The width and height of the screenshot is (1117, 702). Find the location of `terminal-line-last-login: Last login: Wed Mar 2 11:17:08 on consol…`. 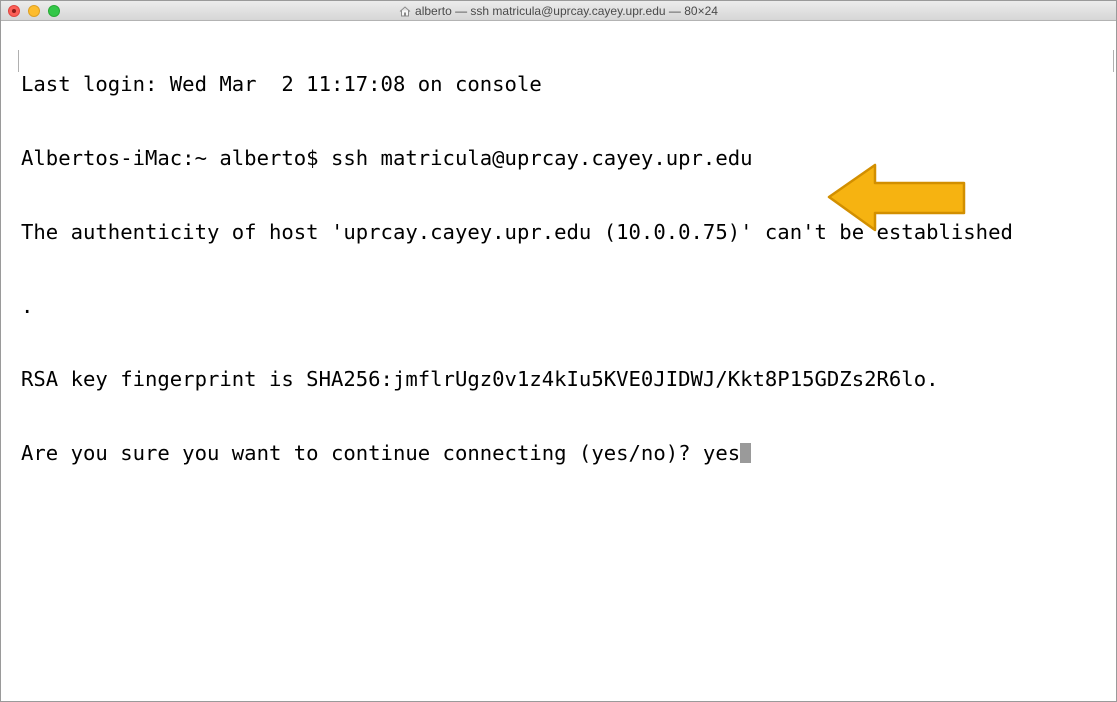

terminal-line-last-login: Last login: Wed Mar 2 11:17:08 on consol… is located at coordinates (281, 84).